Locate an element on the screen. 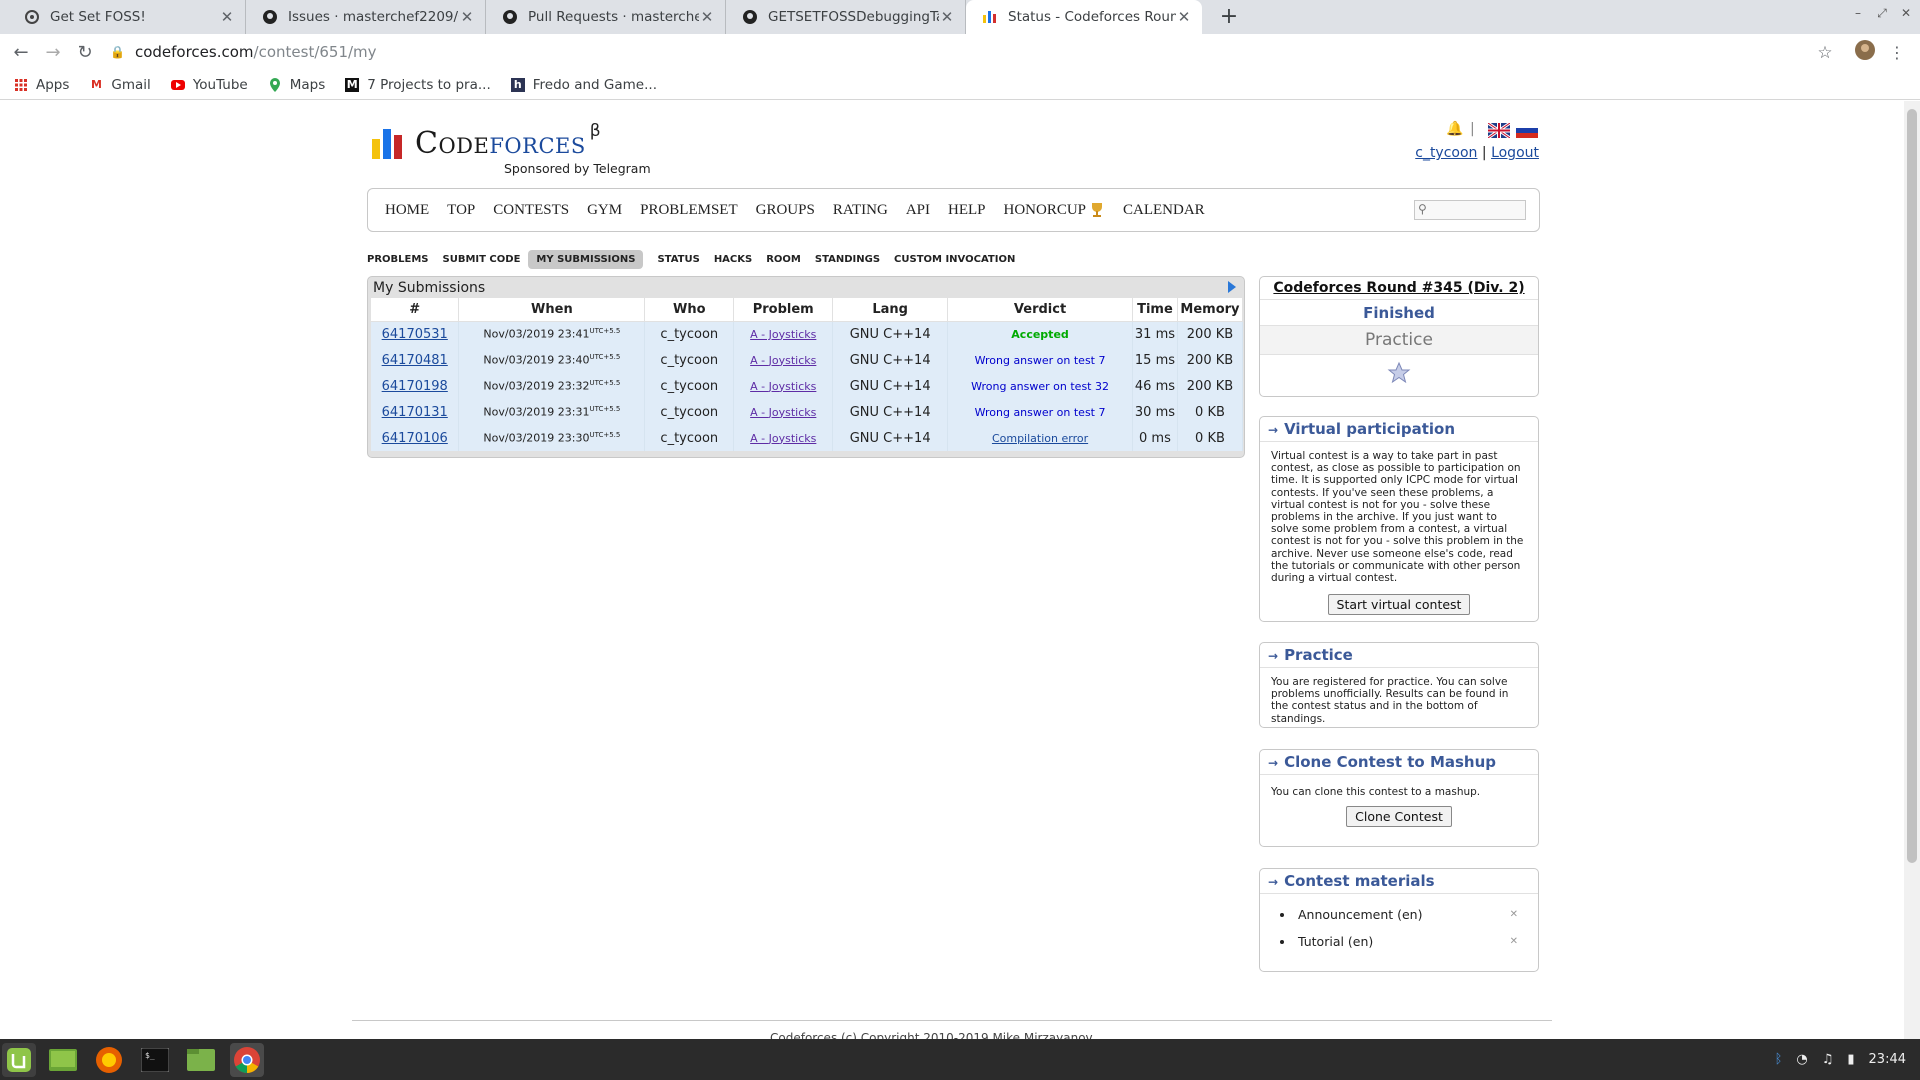 The image size is (1920, 1080). search-input: ⚲ is located at coordinates (1470, 210).